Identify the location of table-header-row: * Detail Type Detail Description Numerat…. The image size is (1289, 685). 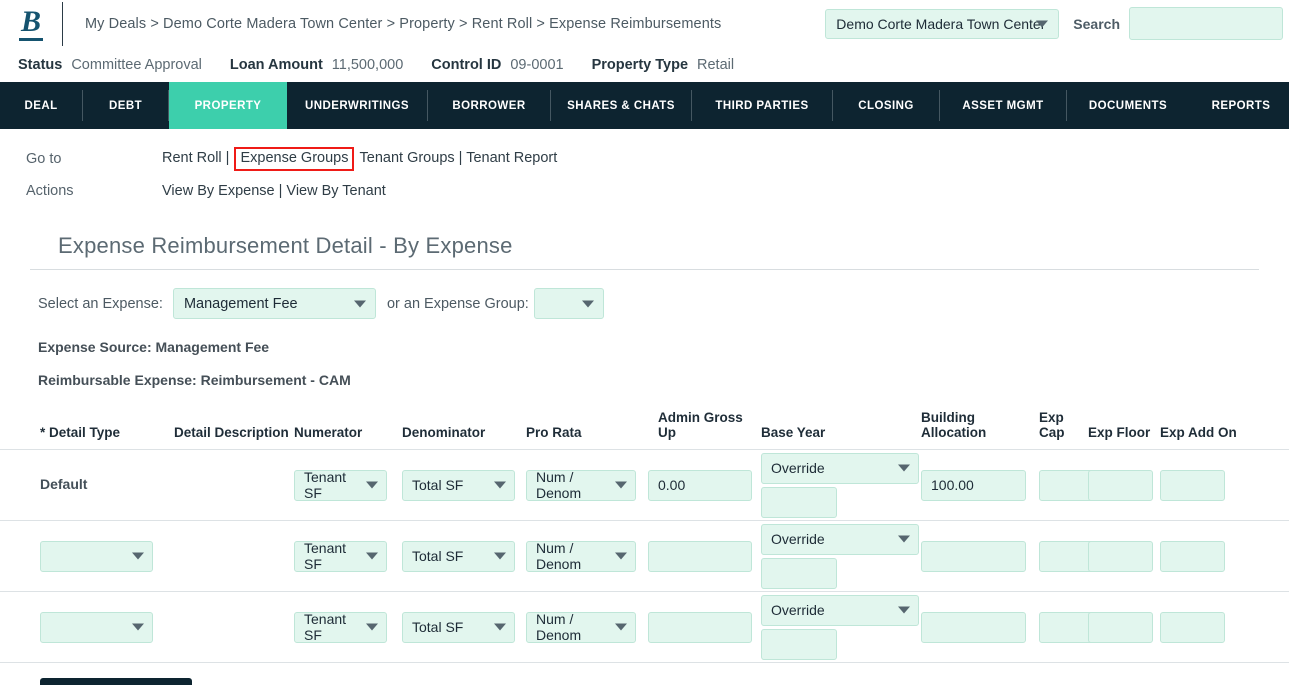
(644, 430).